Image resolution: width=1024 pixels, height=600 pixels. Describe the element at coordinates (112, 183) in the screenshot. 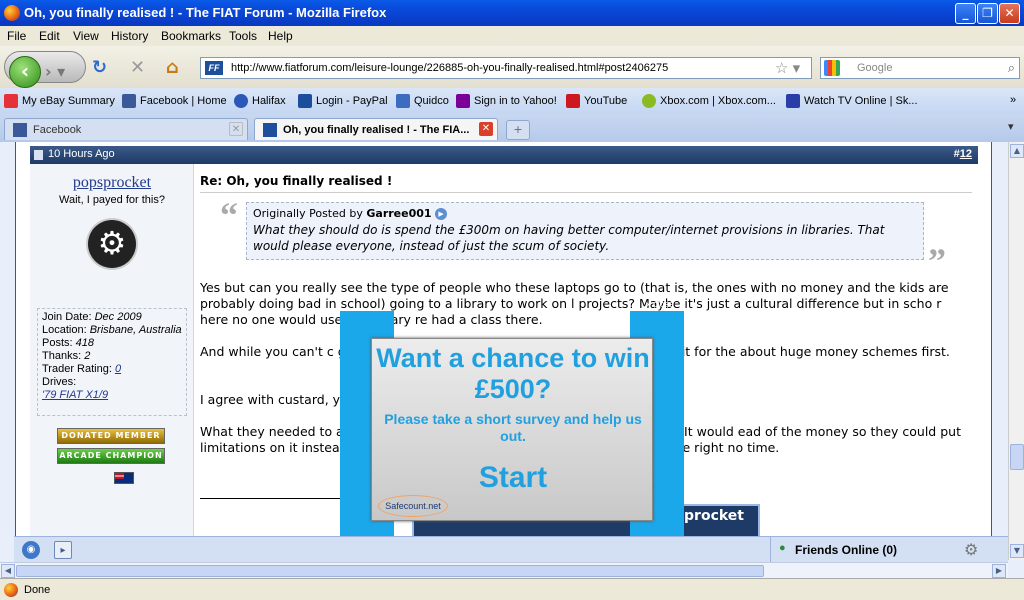

I see `username-link: popsprocket` at that location.